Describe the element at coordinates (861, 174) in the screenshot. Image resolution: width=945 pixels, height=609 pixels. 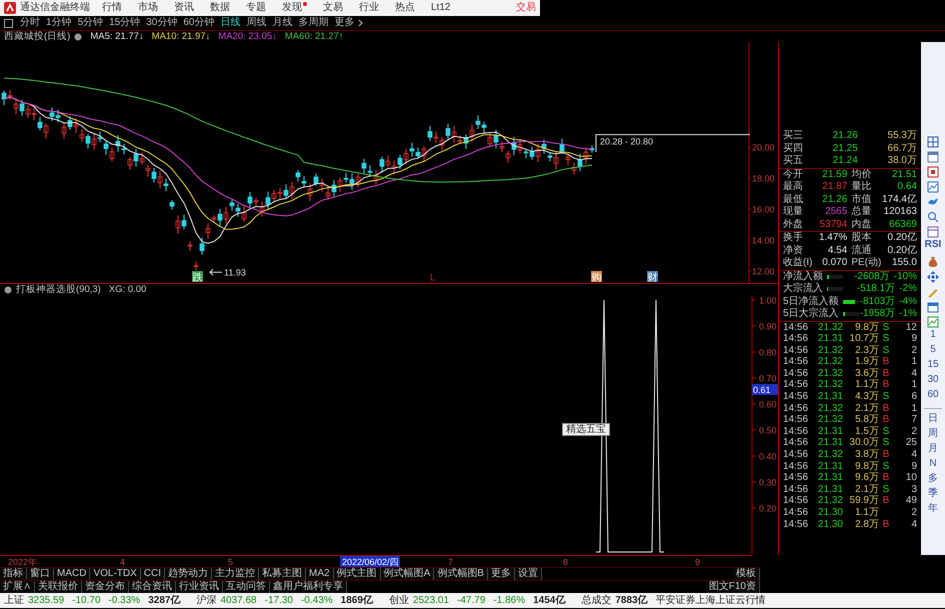
I see `stat-label: 均价` at that location.